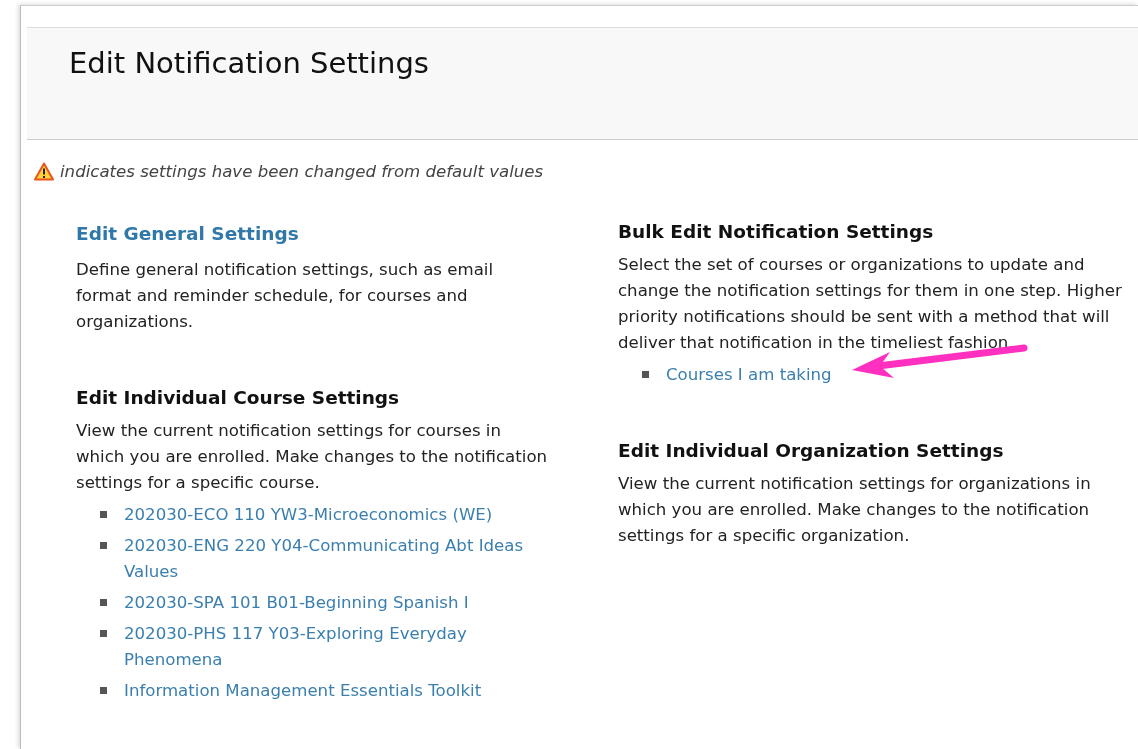  Describe the element at coordinates (285, 296) in the screenshot. I see `section-description: Define general notification settings, such as email format and reminder schedule, for courses and organizations.` at that location.